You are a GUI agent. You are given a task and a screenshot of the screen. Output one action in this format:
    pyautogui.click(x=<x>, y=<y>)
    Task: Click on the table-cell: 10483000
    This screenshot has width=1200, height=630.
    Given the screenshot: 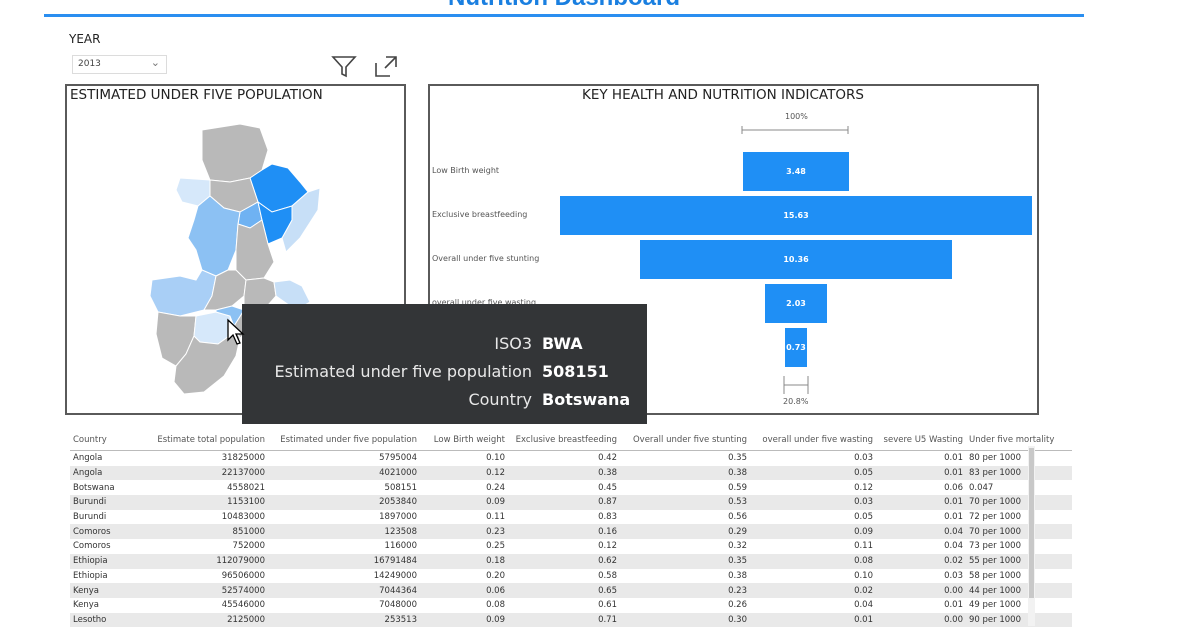 What is the action you would take?
    pyautogui.click(x=243, y=517)
    